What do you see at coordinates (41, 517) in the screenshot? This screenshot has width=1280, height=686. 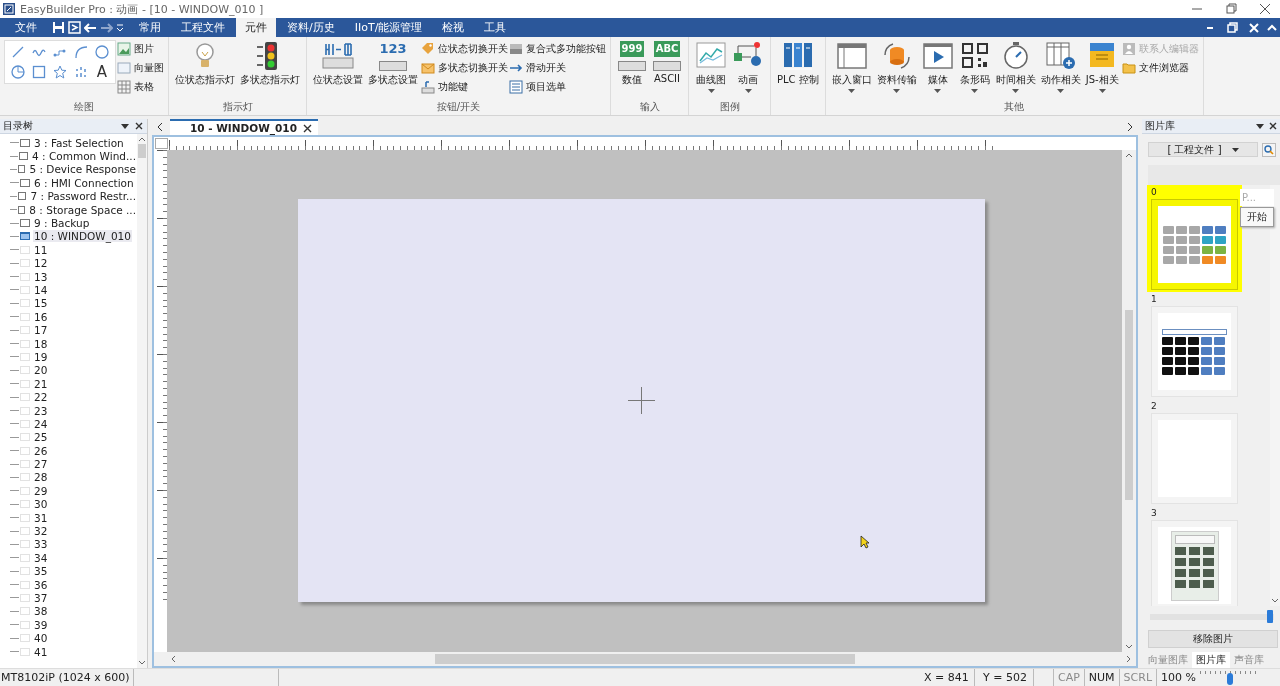 I see `tree-item: 31` at bounding box center [41, 517].